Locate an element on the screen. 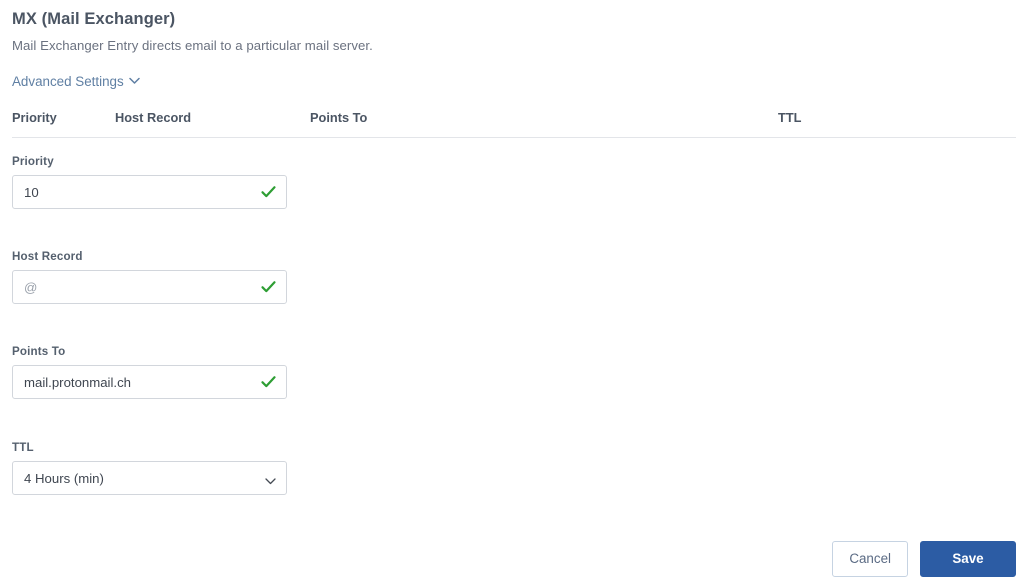  column-header-row: Priority Host Record Points To TTL is located at coordinates (512, 124).